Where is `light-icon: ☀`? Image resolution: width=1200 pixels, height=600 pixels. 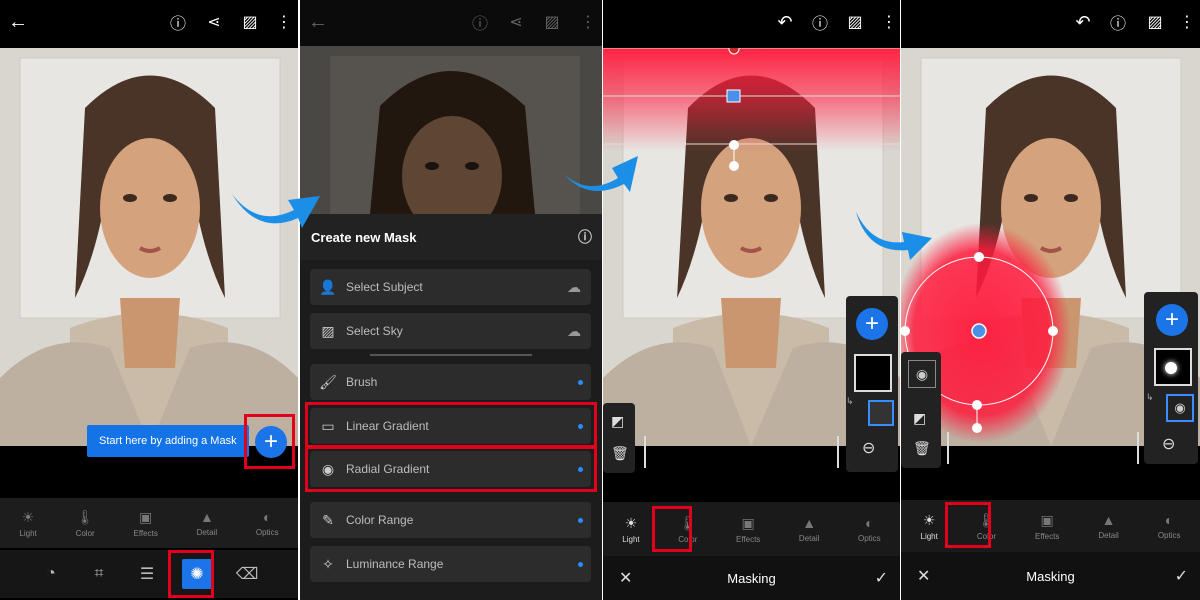
light-icon: ☀ is located at coordinates (631, 522).